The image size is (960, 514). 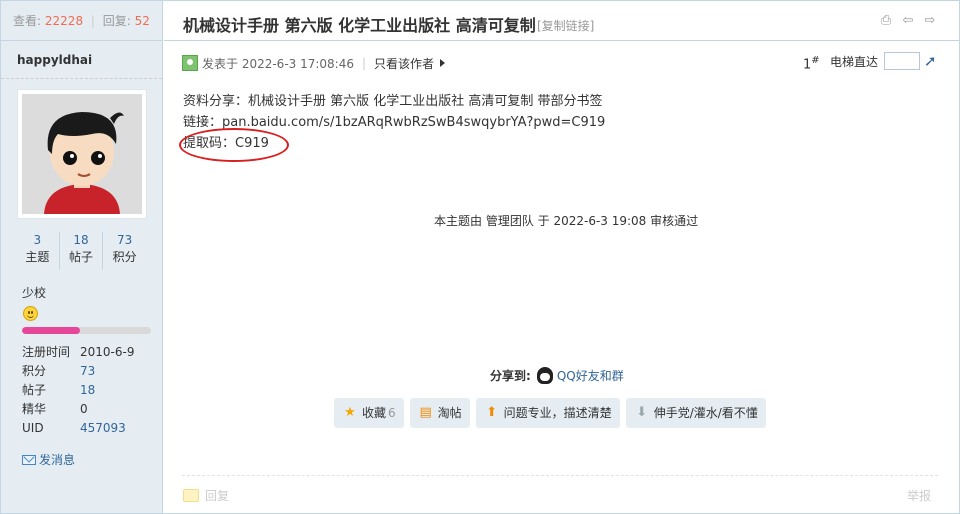 What do you see at coordinates (350, 412) in the screenshot?
I see `star-icon: ★` at bounding box center [350, 412].